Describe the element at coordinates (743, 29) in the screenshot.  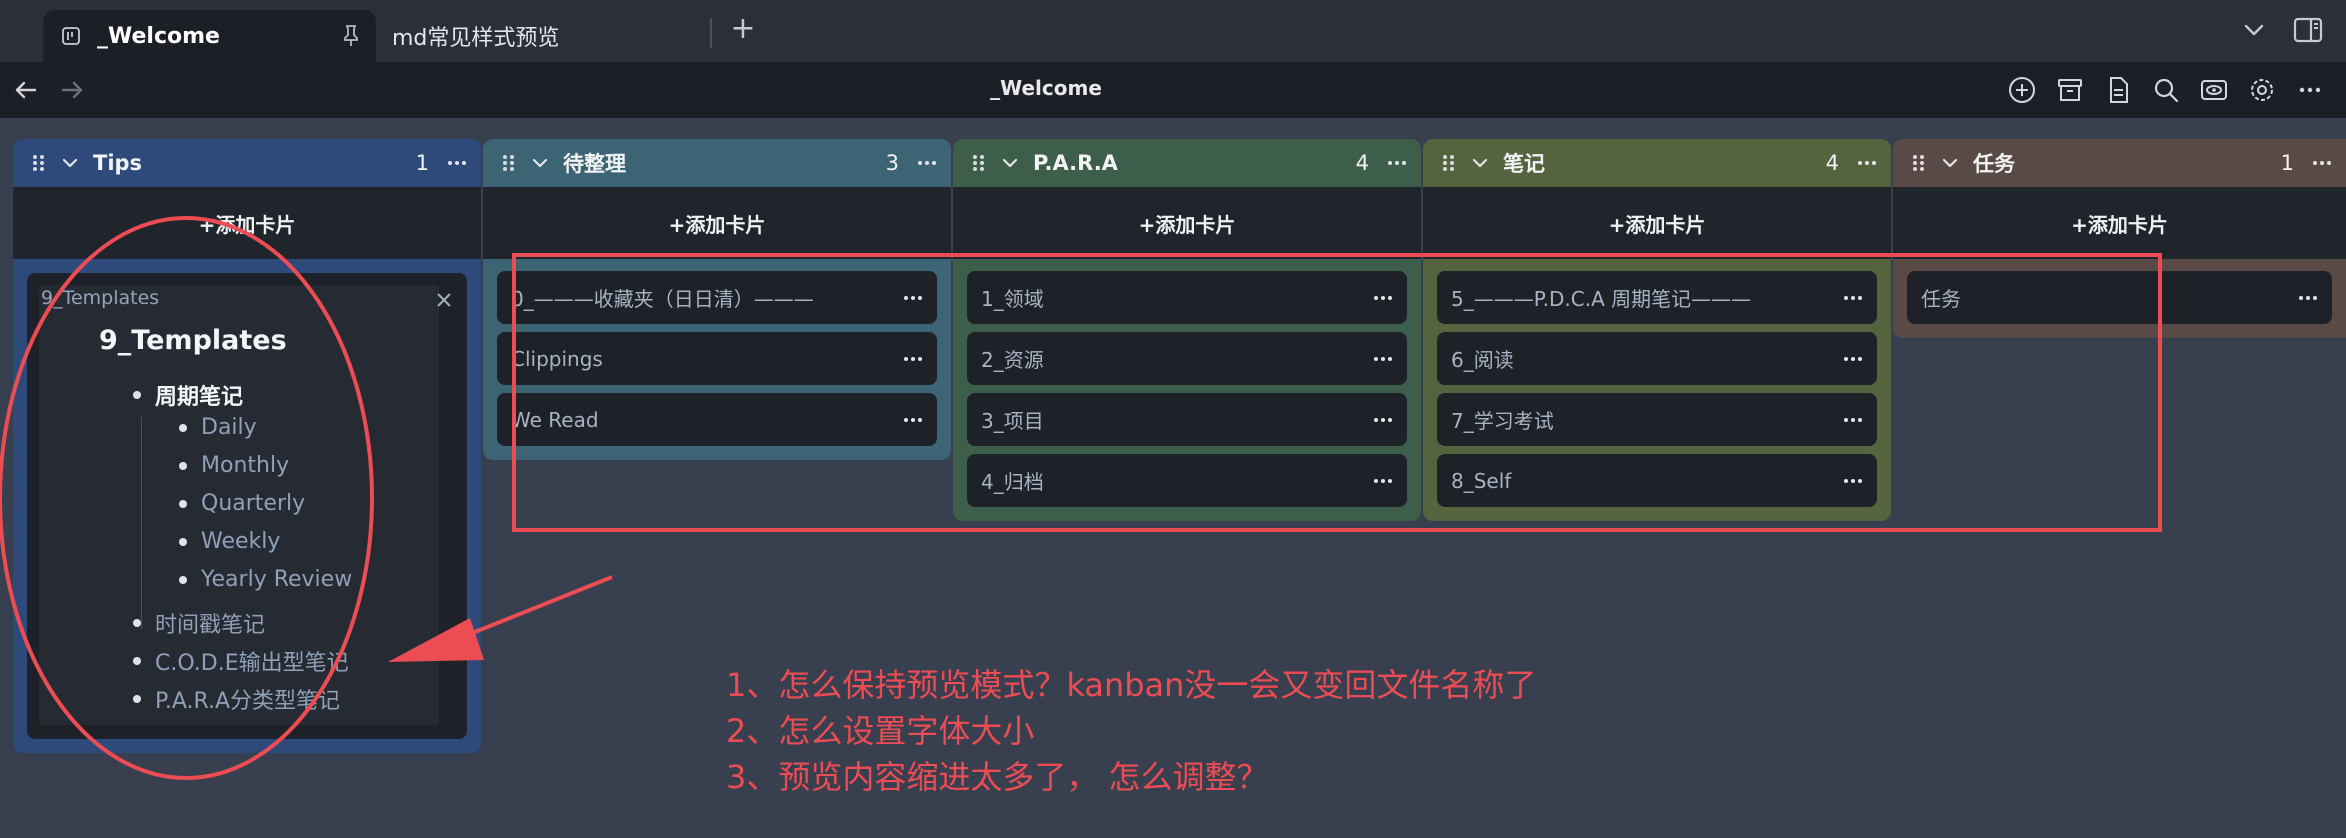
I see `new-tab-button: +` at that location.